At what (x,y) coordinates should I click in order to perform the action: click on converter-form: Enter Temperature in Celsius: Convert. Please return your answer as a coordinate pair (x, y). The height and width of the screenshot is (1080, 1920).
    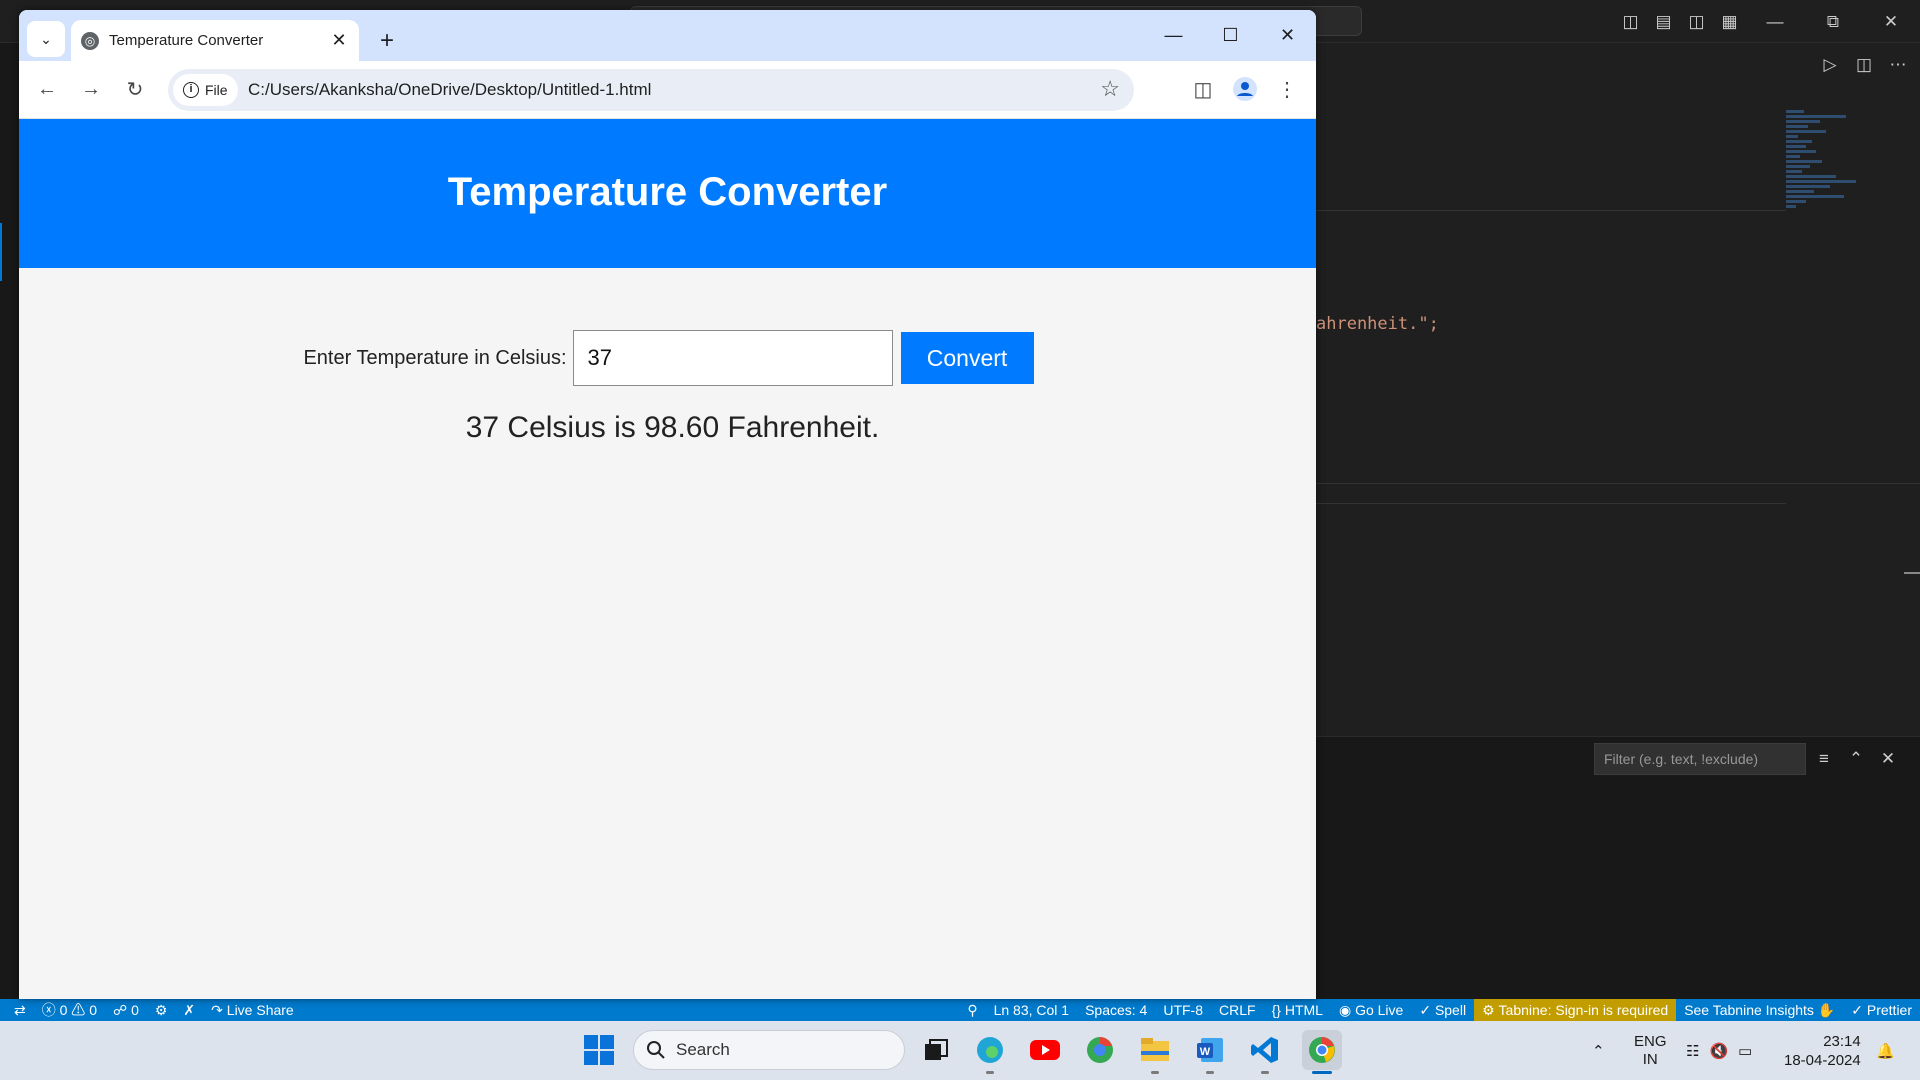
    Looking at the image, I should click on (668, 358).